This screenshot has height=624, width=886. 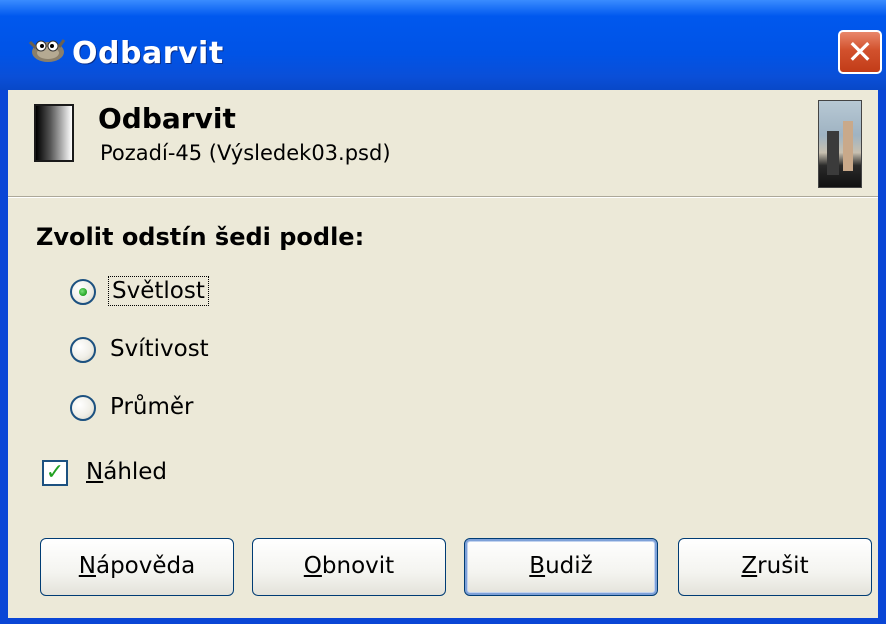 I want to click on preview-label: Náhled, so click(x=127, y=472).